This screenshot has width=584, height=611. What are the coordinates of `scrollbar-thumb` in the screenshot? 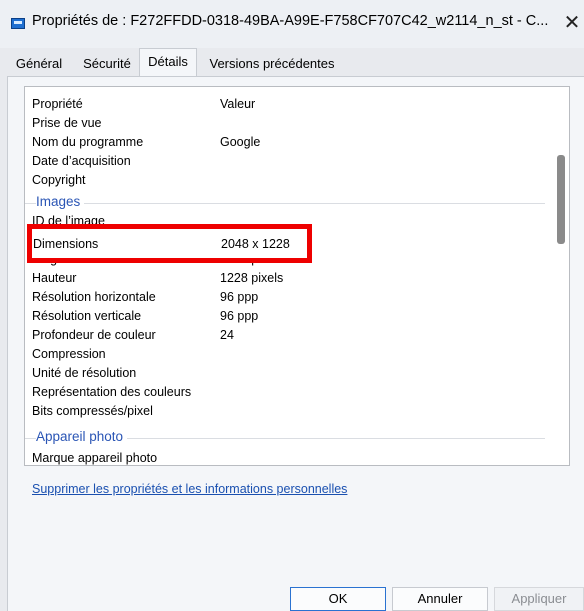 It's located at (561, 199).